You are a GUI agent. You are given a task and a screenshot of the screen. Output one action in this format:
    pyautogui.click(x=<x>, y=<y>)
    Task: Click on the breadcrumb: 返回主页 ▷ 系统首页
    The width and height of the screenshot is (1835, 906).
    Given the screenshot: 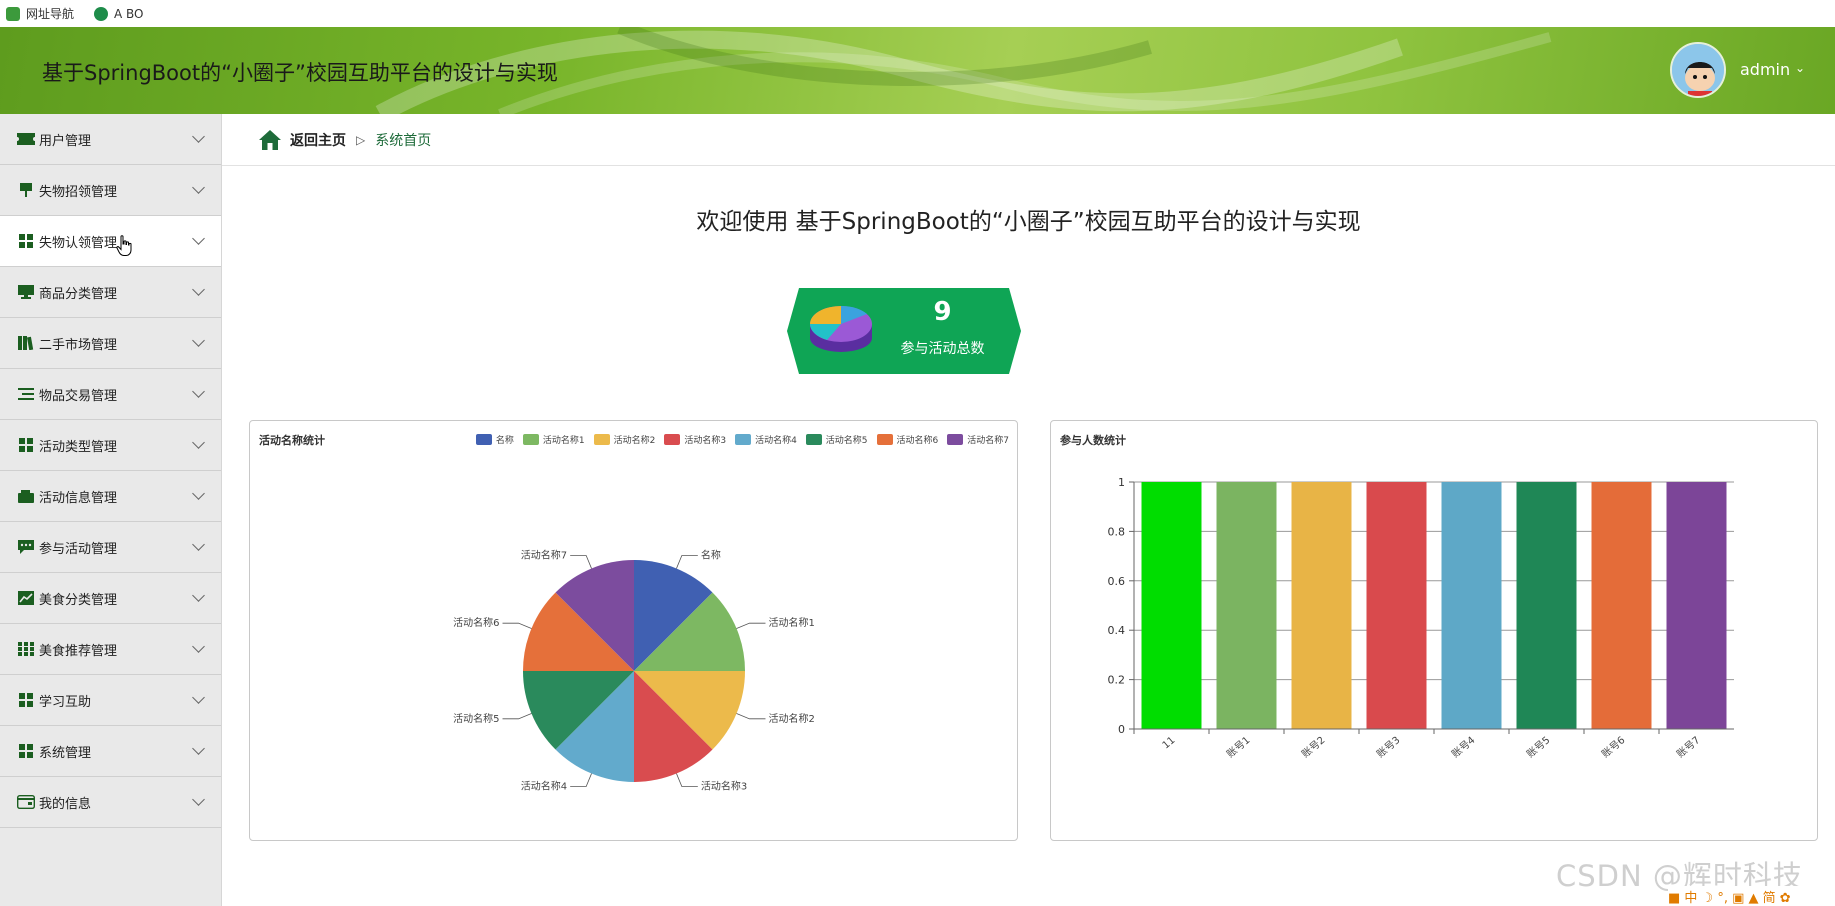 What is the action you would take?
    pyautogui.click(x=1028, y=140)
    